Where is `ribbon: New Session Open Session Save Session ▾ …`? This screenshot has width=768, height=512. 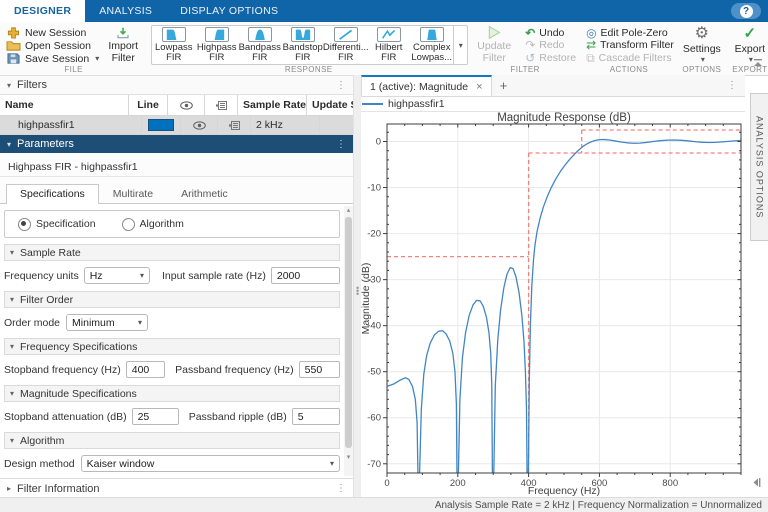 ribbon: New Session Open Session Save Session ▾ … is located at coordinates (384, 49).